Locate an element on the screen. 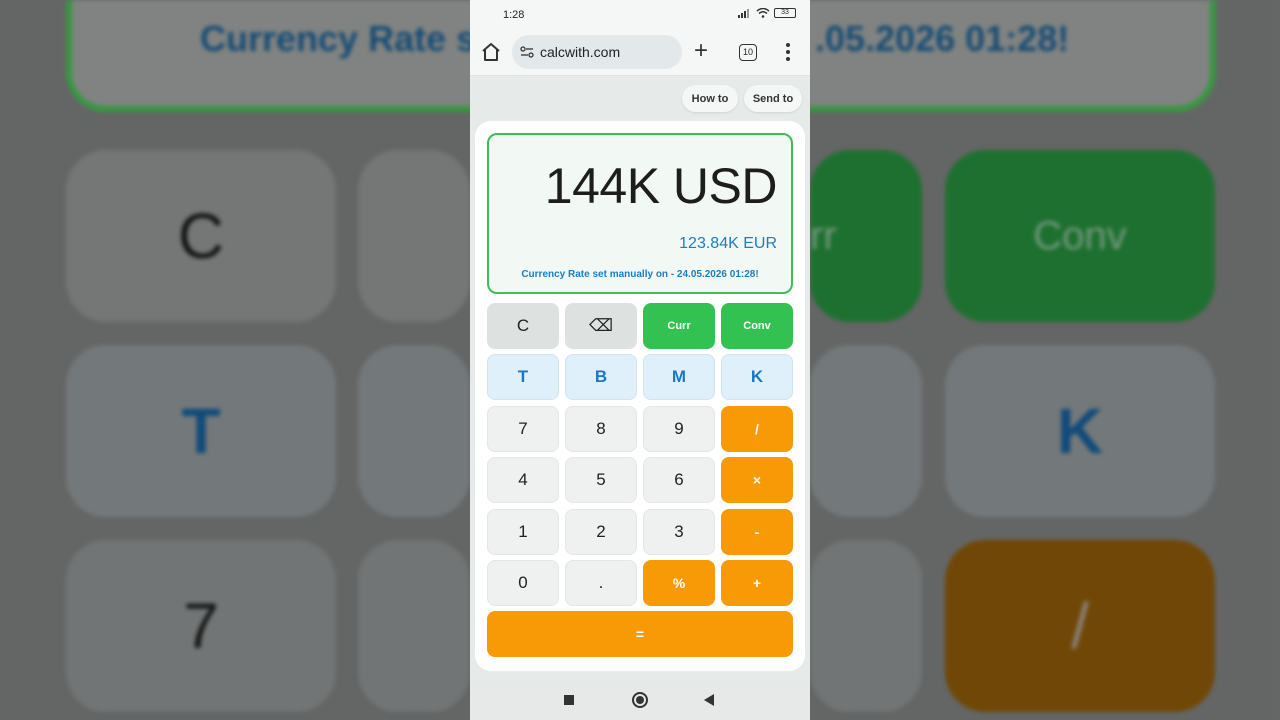 This screenshot has height=720, width=1280. m-button: M is located at coordinates (679, 377).